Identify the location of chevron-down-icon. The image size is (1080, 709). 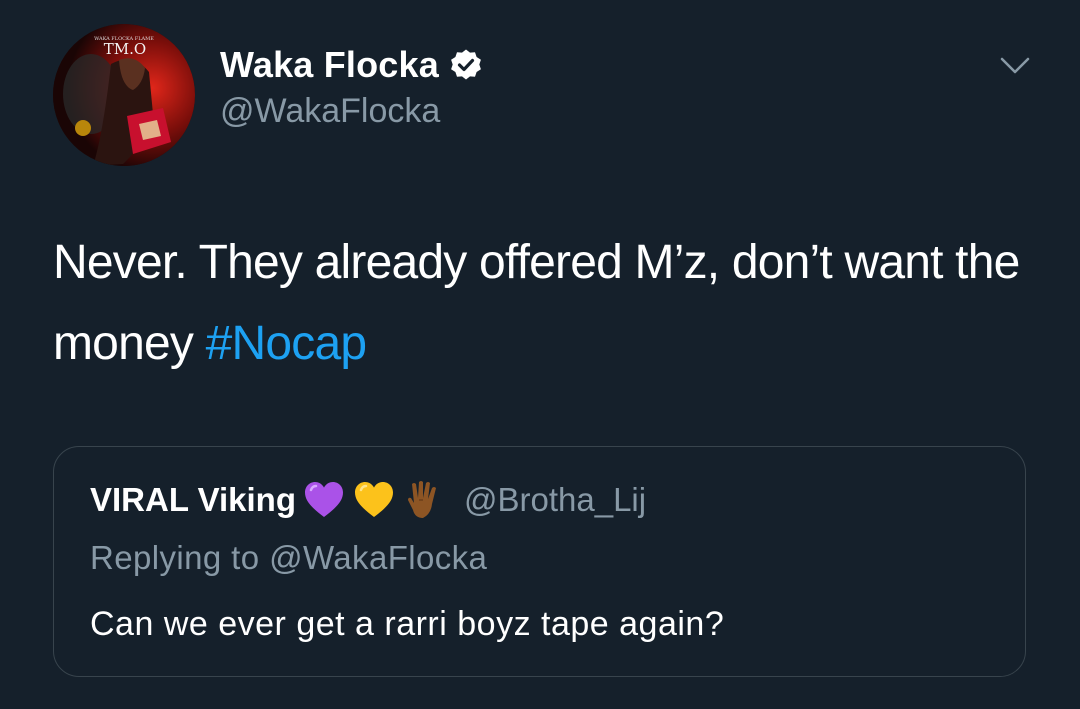
(1015, 65).